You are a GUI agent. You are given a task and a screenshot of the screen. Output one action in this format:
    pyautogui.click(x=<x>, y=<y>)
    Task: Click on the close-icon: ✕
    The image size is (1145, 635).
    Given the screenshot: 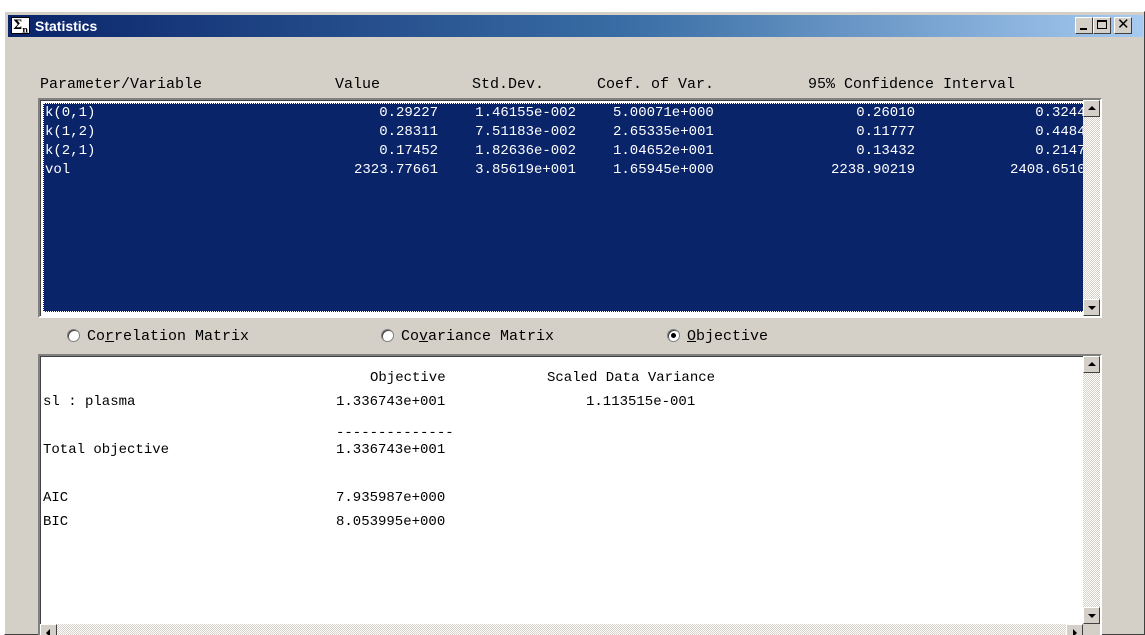 What is the action you would take?
    pyautogui.click(x=1123, y=24)
    